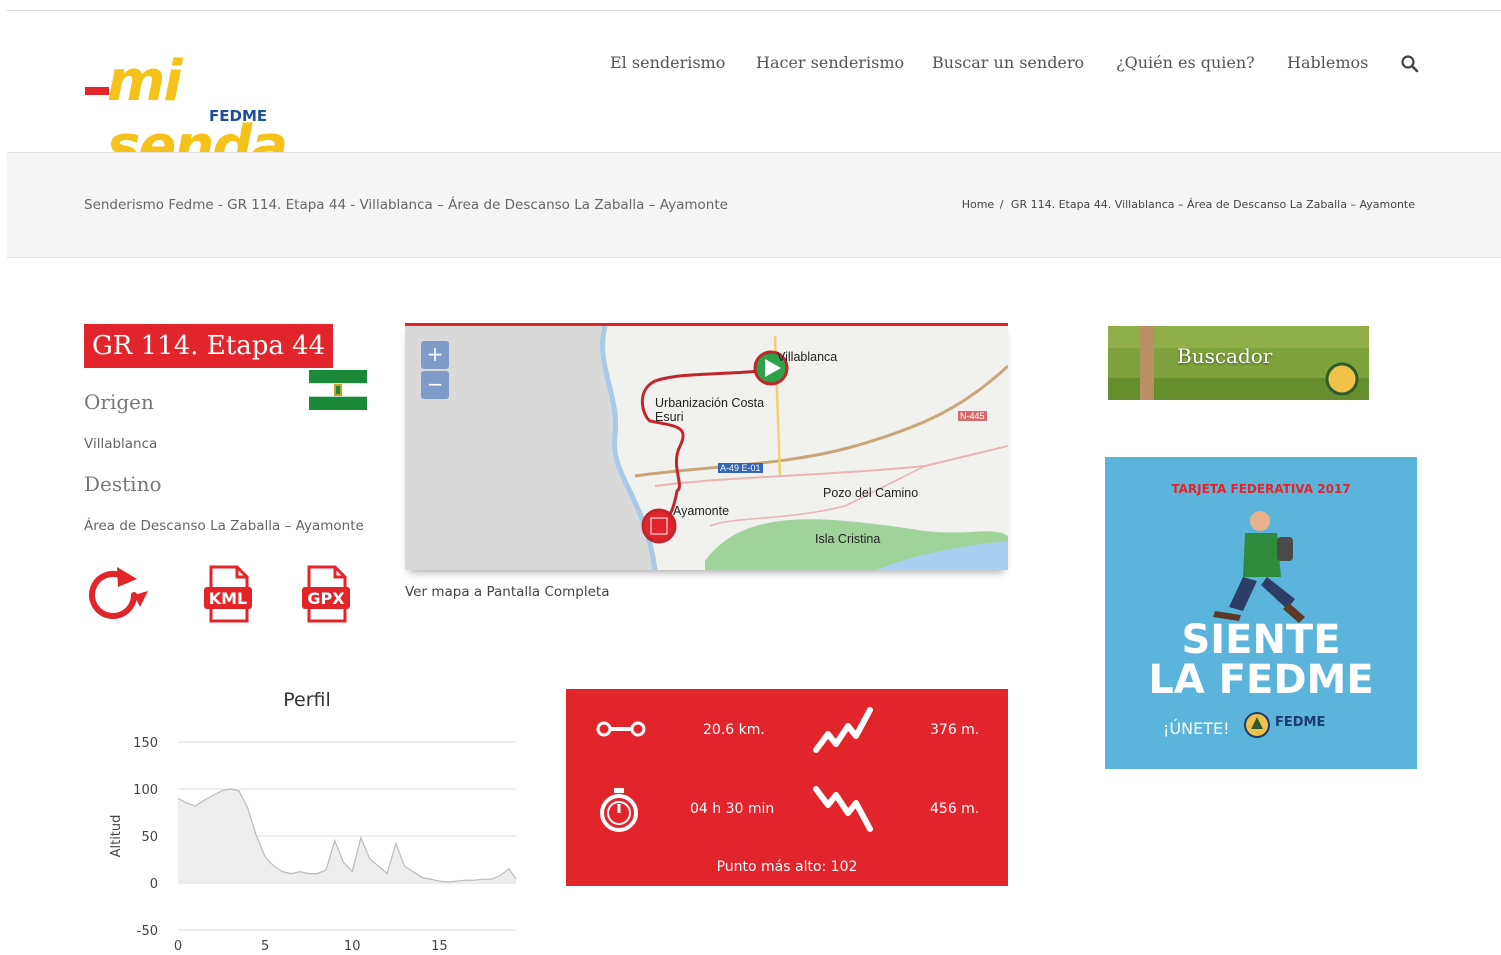 Image resolution: width=1501 pixels, height=955 pixels. What do you see at coordinates (955, 809) in the screenshot?
I see `descent-value: 456 m.` at bounding box center [955, 809].